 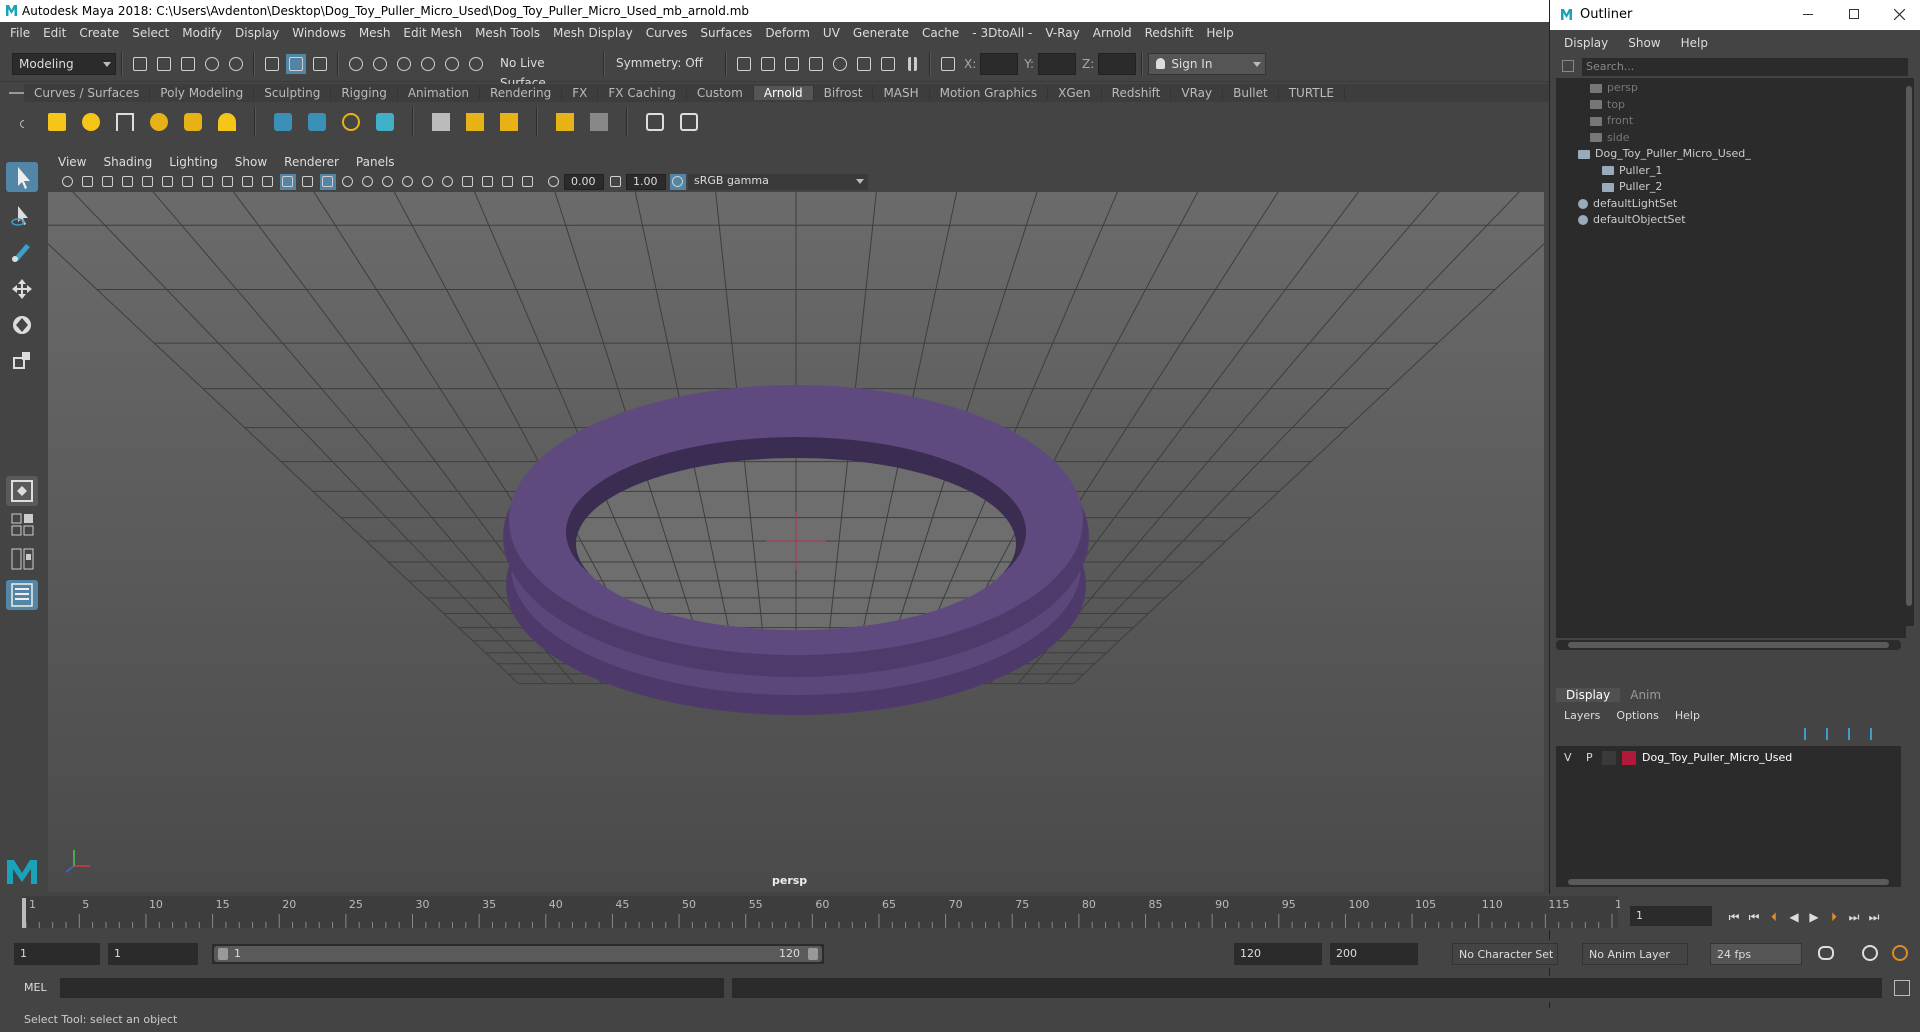 What do you see at coordinates (1588, 695) in the screenshot?
I see `tab-display: Display` at bounding box center [1588, 695].